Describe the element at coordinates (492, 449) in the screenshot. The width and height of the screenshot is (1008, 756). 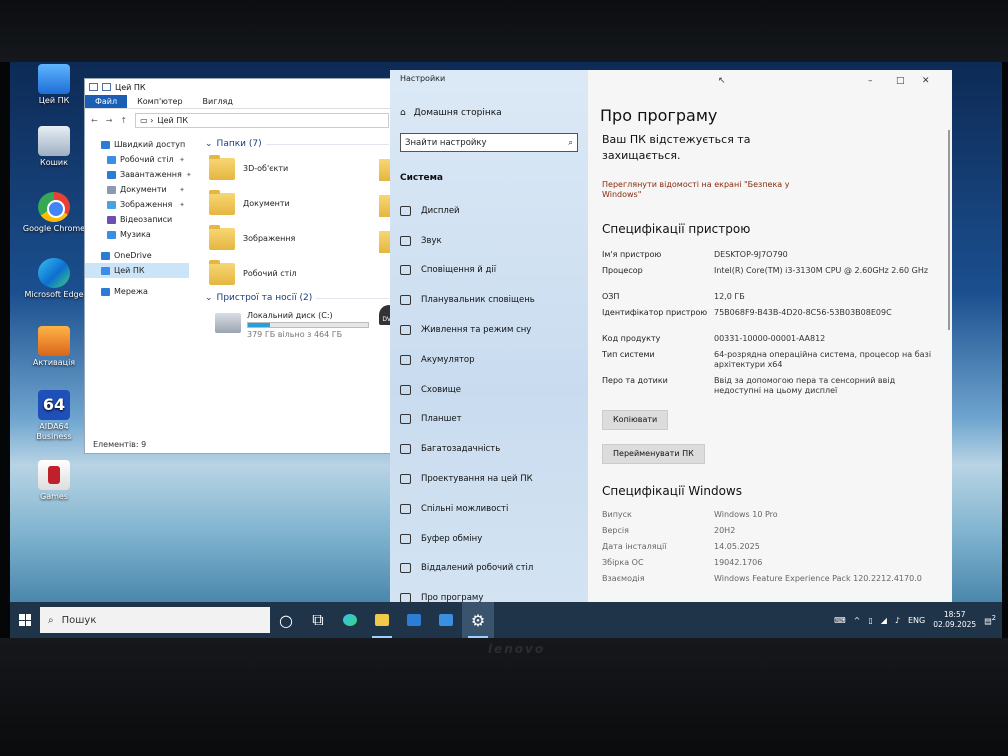
I see `settings-nav-item: Багатозадачність` at that location.